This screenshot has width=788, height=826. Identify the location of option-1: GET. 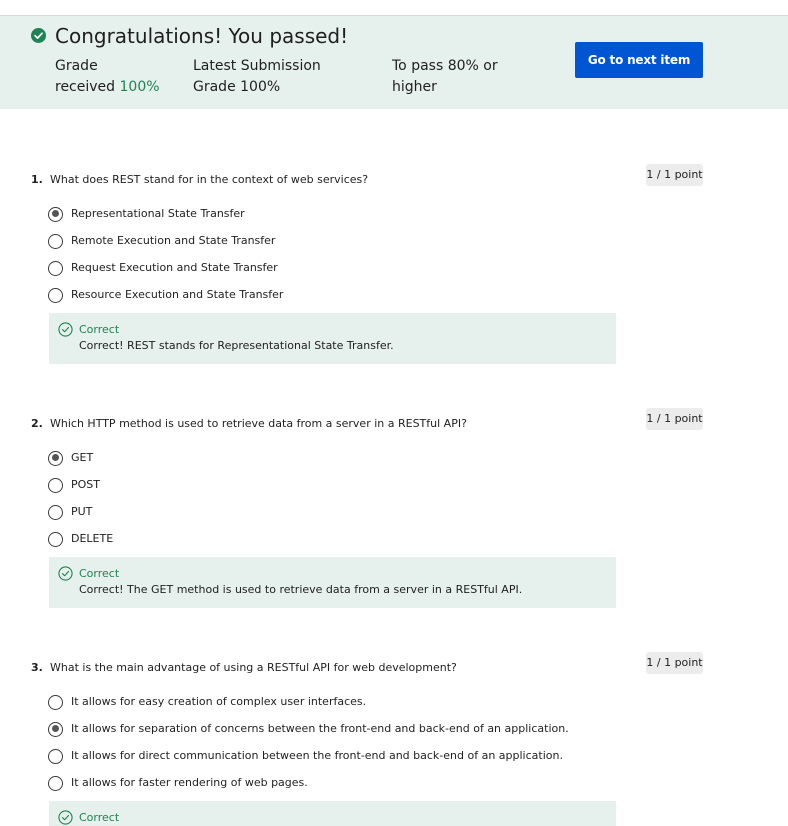
(70, 458).